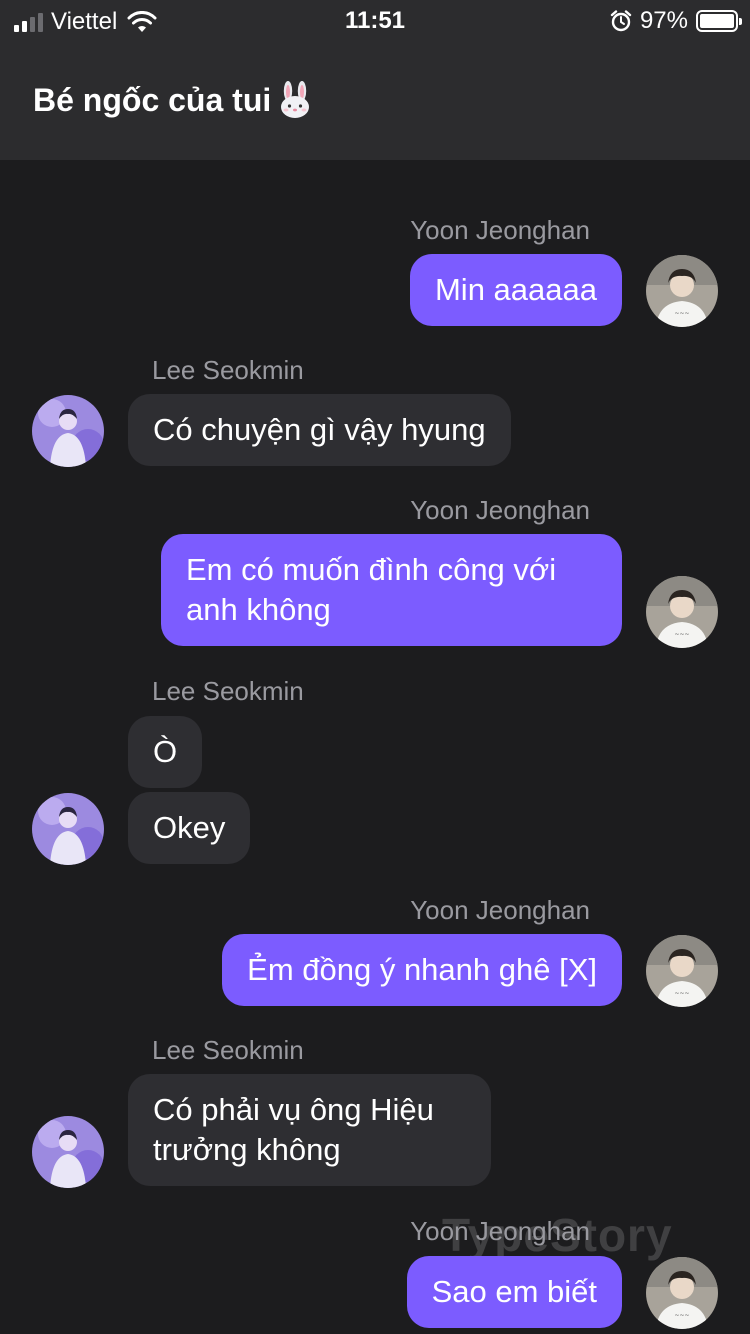  What do you see at coordinates (152, 99) in the screenshot?
I see `chat-title-text: Bé ngốc của tui` at bounding box center [152, 99].